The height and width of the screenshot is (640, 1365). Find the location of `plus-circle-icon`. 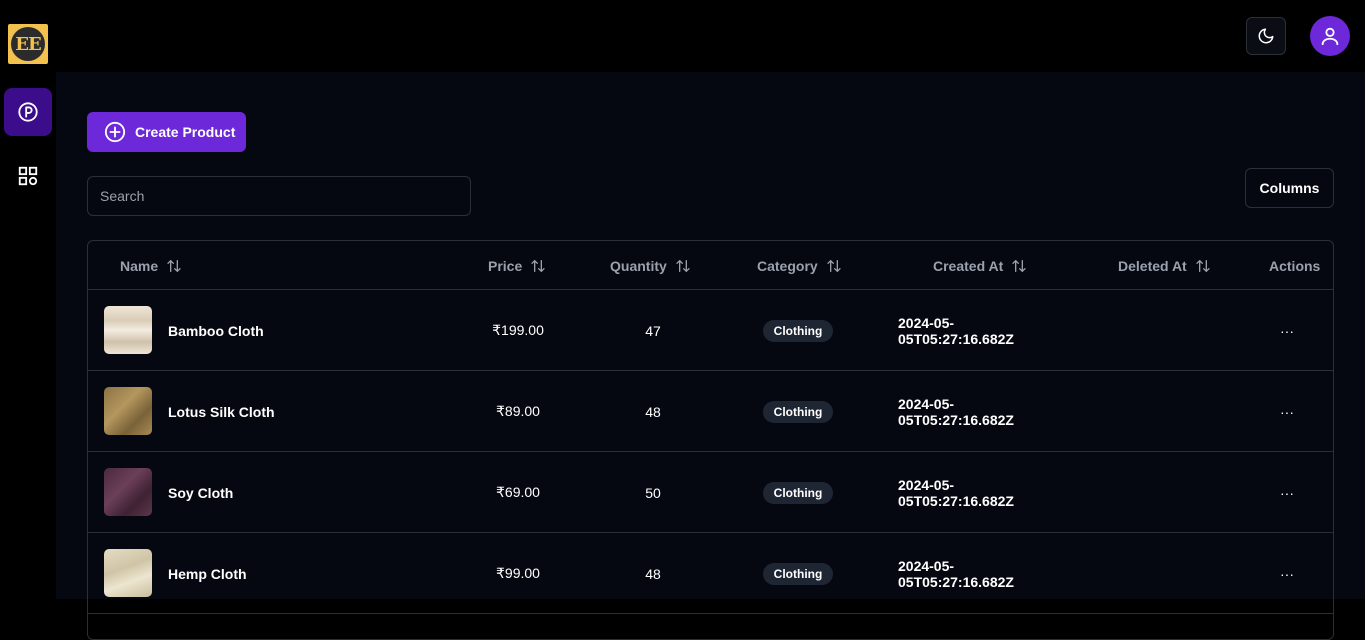

plus-circle-icon is located at coordinates (115, 132).